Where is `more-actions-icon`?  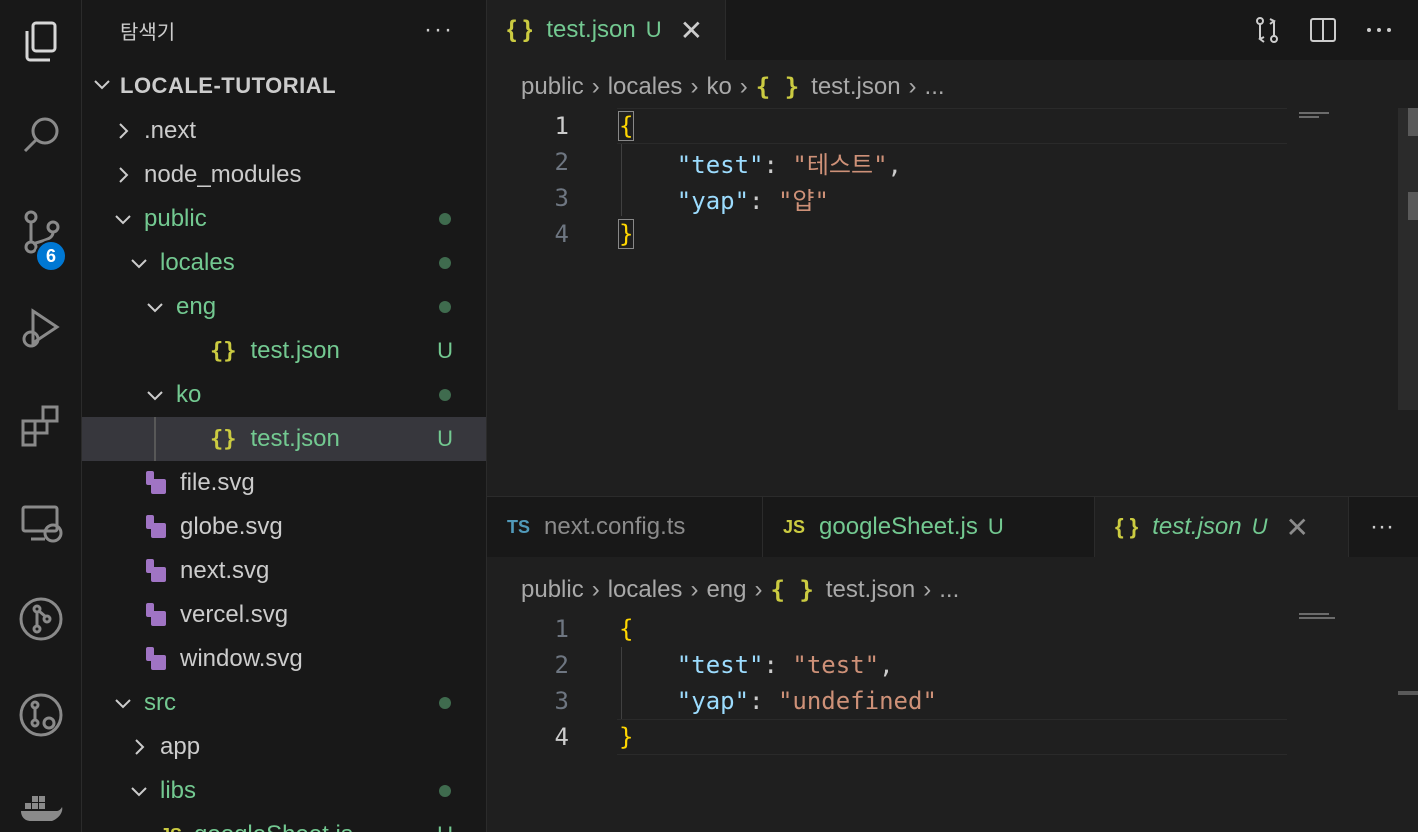 more-actions-icon is located at coordinates (1379, 30).